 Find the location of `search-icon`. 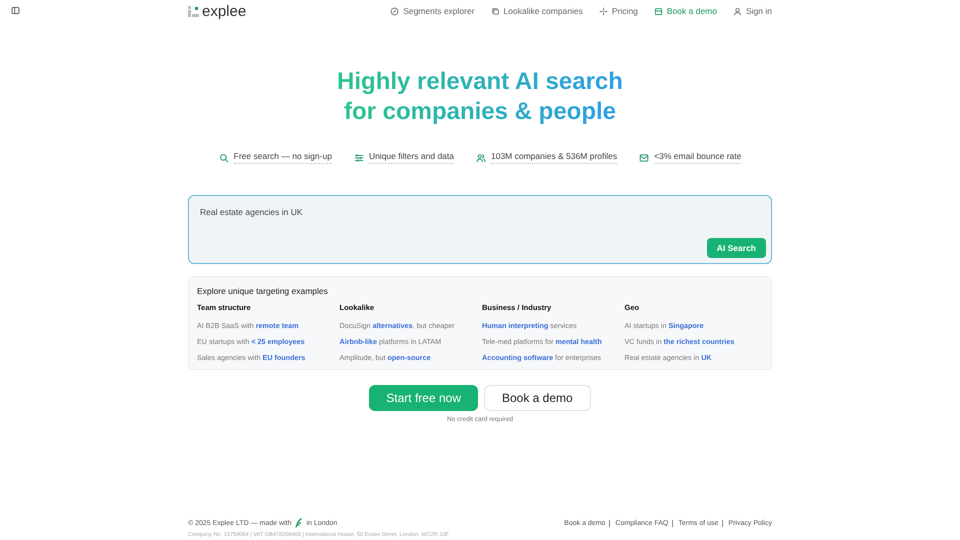

search-icon is located at coordinates (223, 157).